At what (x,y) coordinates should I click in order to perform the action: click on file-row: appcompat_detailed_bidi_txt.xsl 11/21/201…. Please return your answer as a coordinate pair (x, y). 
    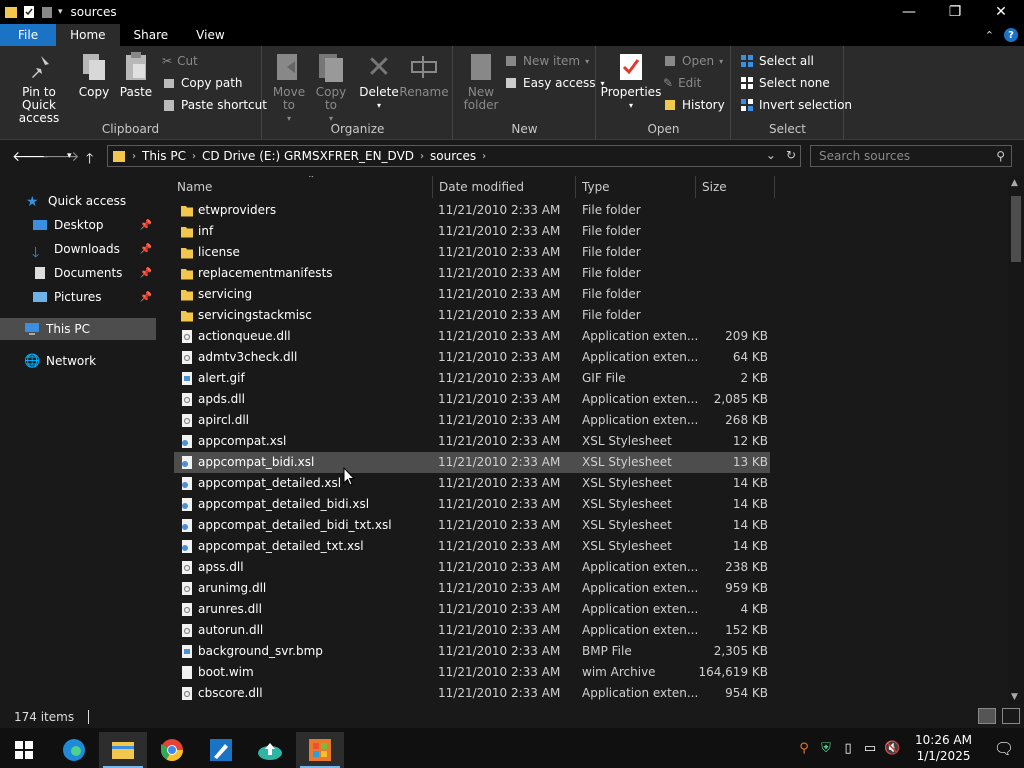
    Looking at the image, I should click on (472, 525).